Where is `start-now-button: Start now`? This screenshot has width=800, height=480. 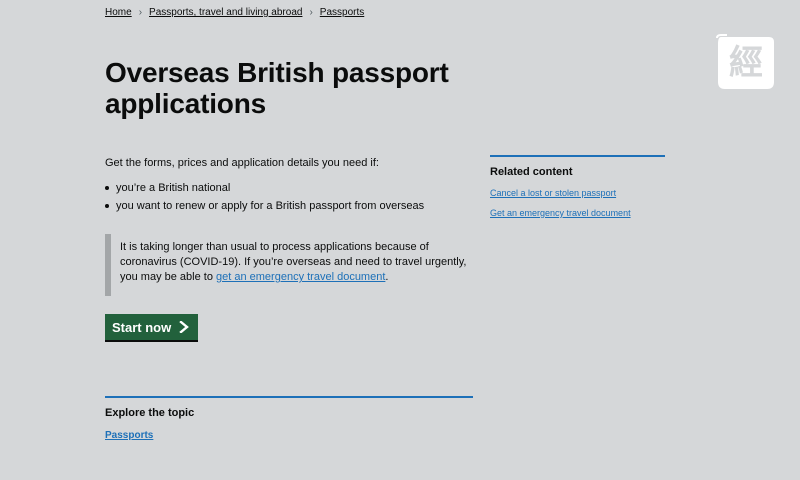 start-now-button: Start now is located at coordinates (151, 327).